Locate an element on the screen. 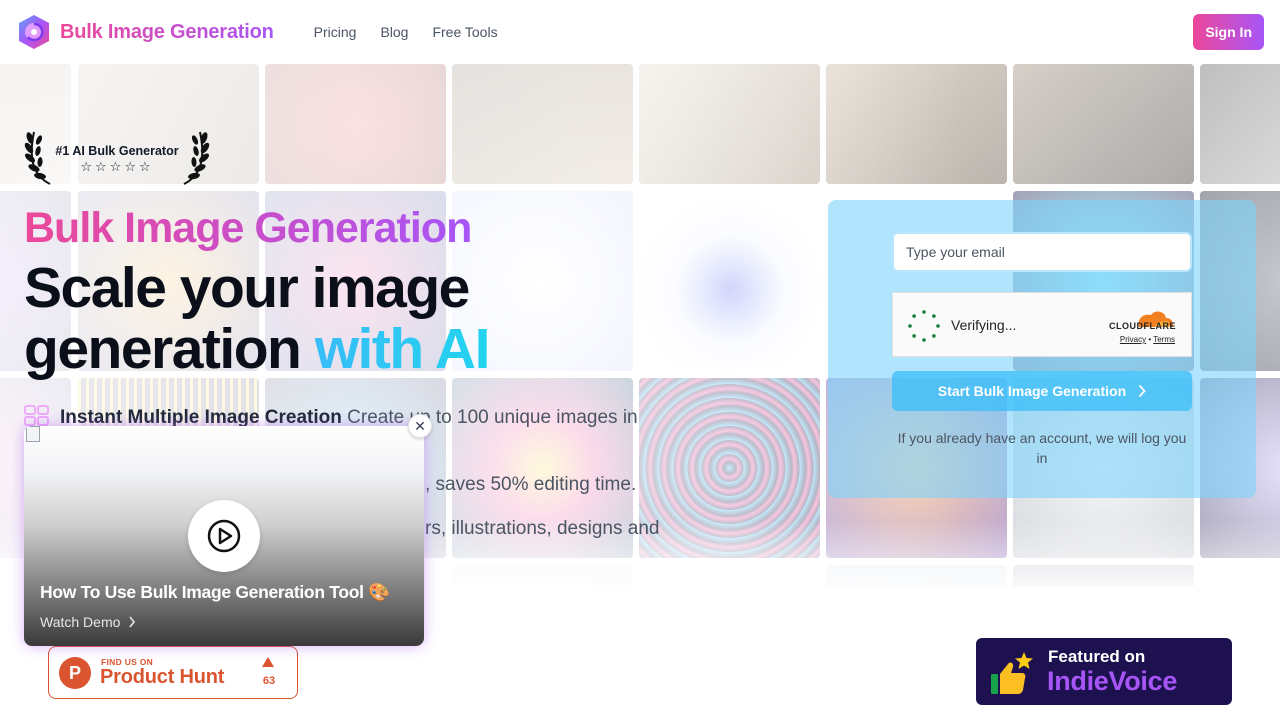  sign-in-button: Sign In is located at coordinates (1228, 32).